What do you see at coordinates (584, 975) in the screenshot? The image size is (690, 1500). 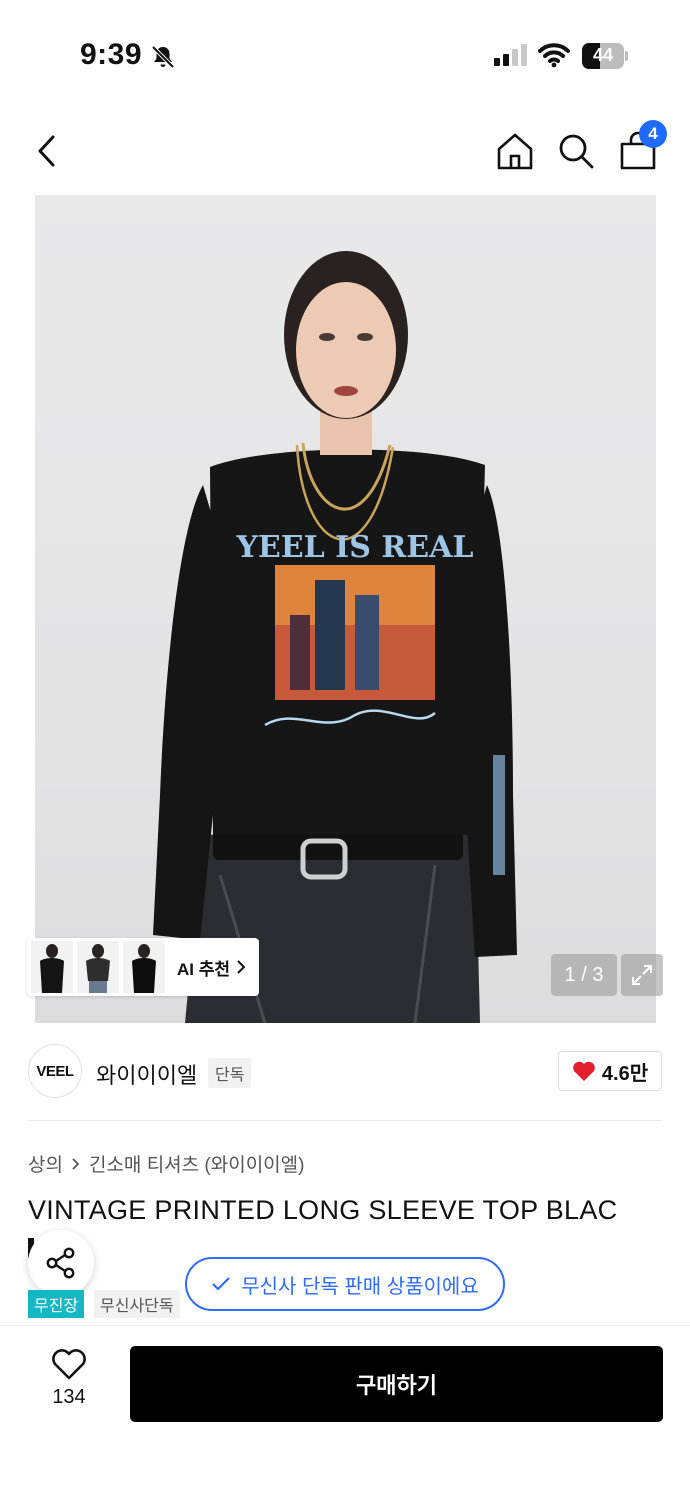 I see `image-page-counter: 1 / 3` at bounding box center [584, 975].